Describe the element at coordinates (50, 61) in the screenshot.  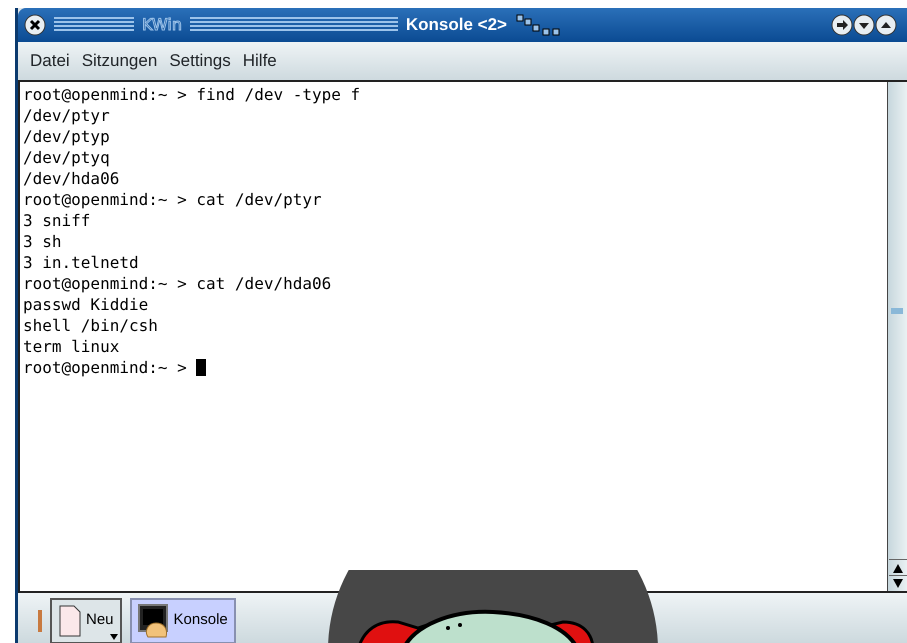
I see `menu-item: Datei` at that location.